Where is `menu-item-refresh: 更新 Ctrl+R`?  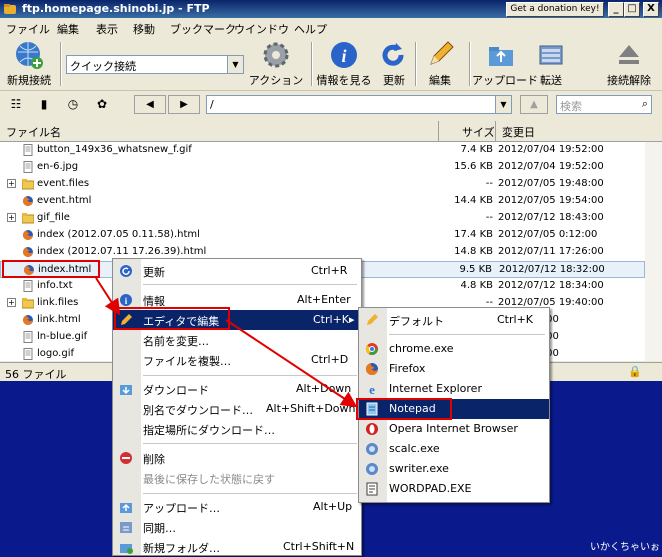
menu-item-refresh: 更新 Ctrl+R is located at coordinates (237, 271).